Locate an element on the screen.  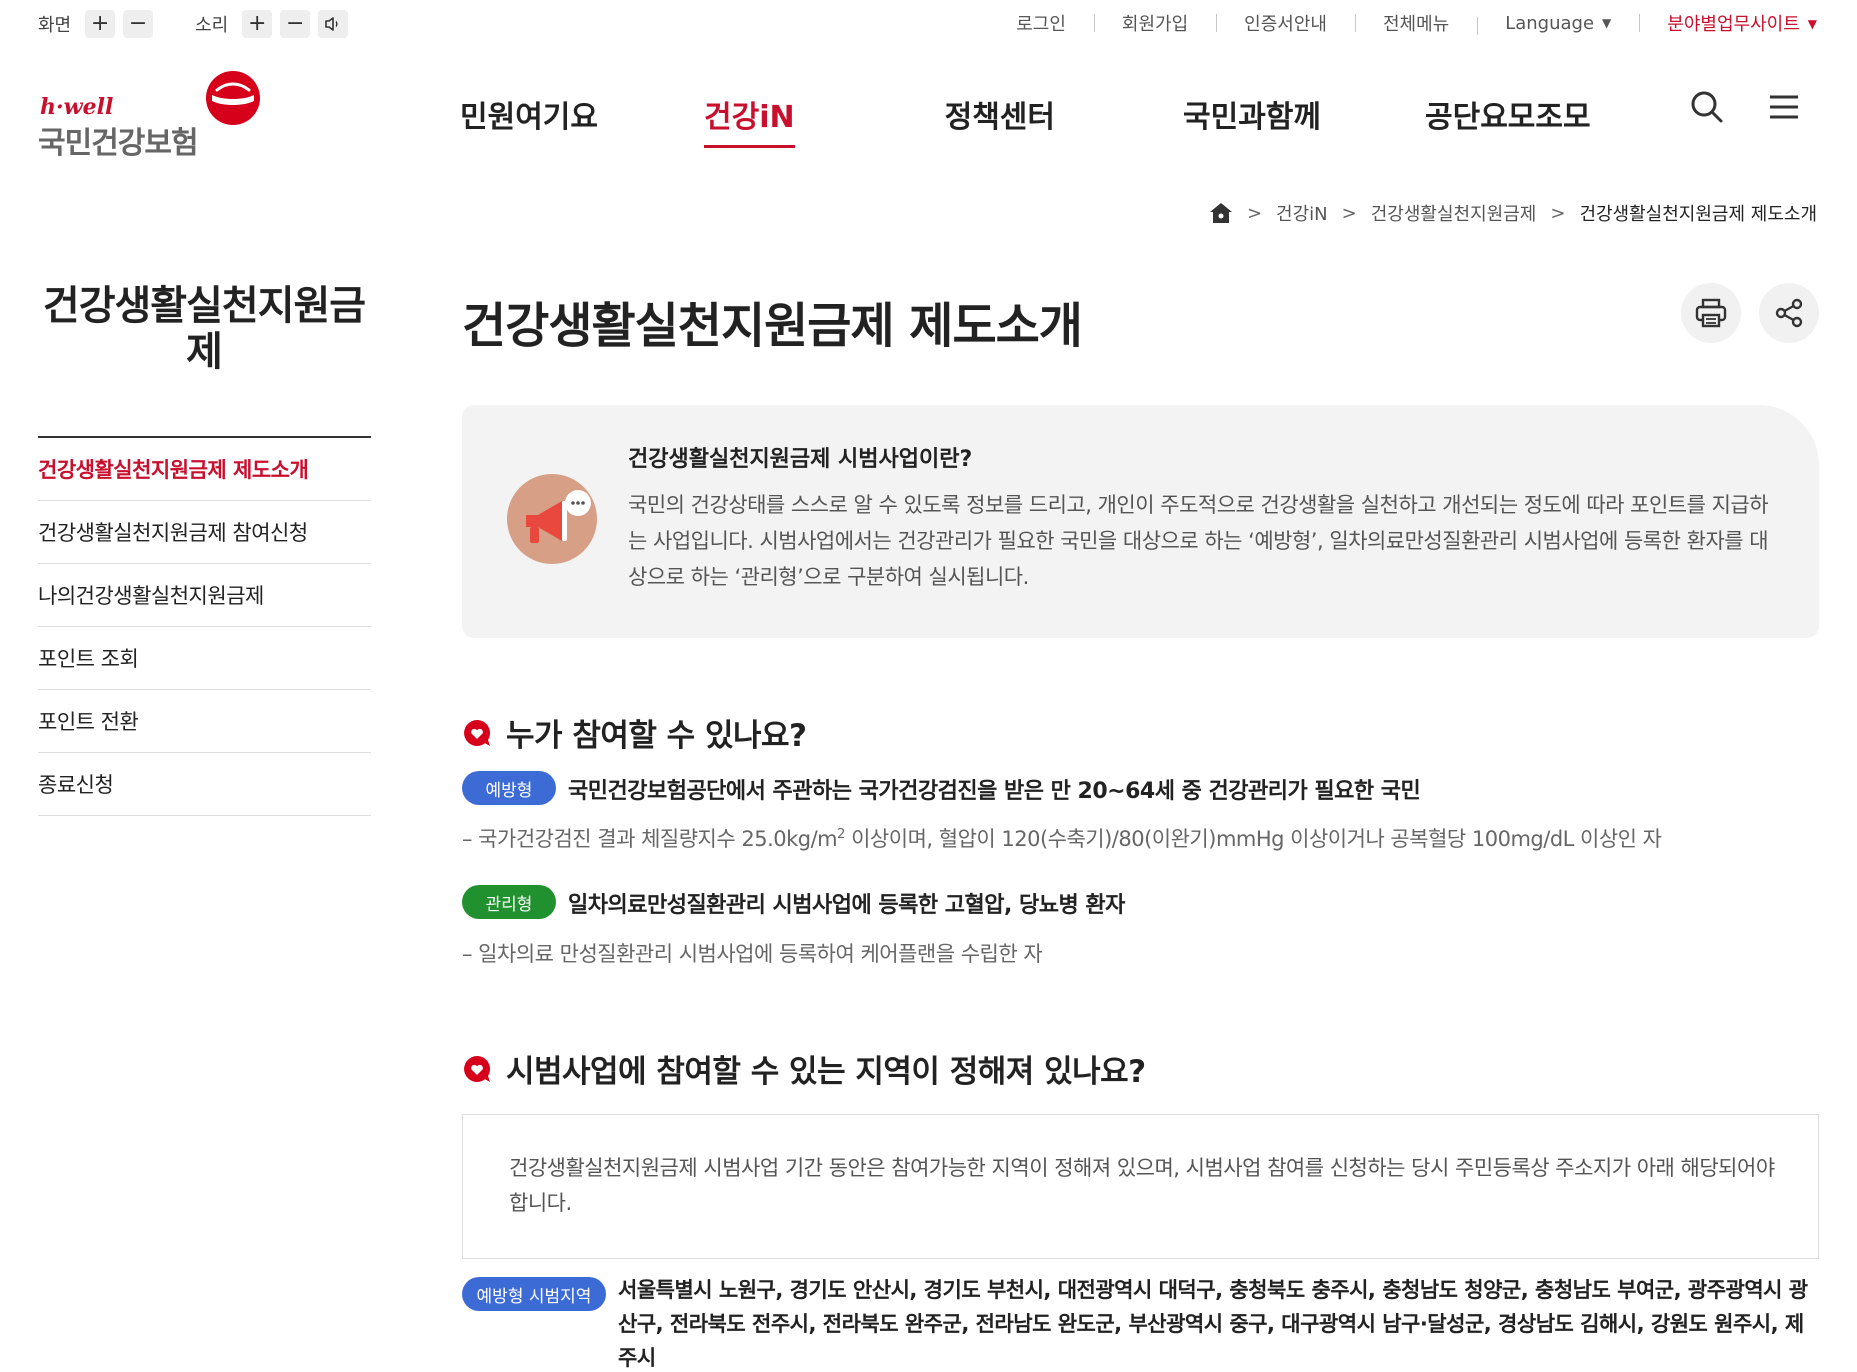
breadcrumb: > 건강iN > 건강생활실천지원금제 > 건강생활실천지원금제 제도소개 is located at coordinates (1513, 213).